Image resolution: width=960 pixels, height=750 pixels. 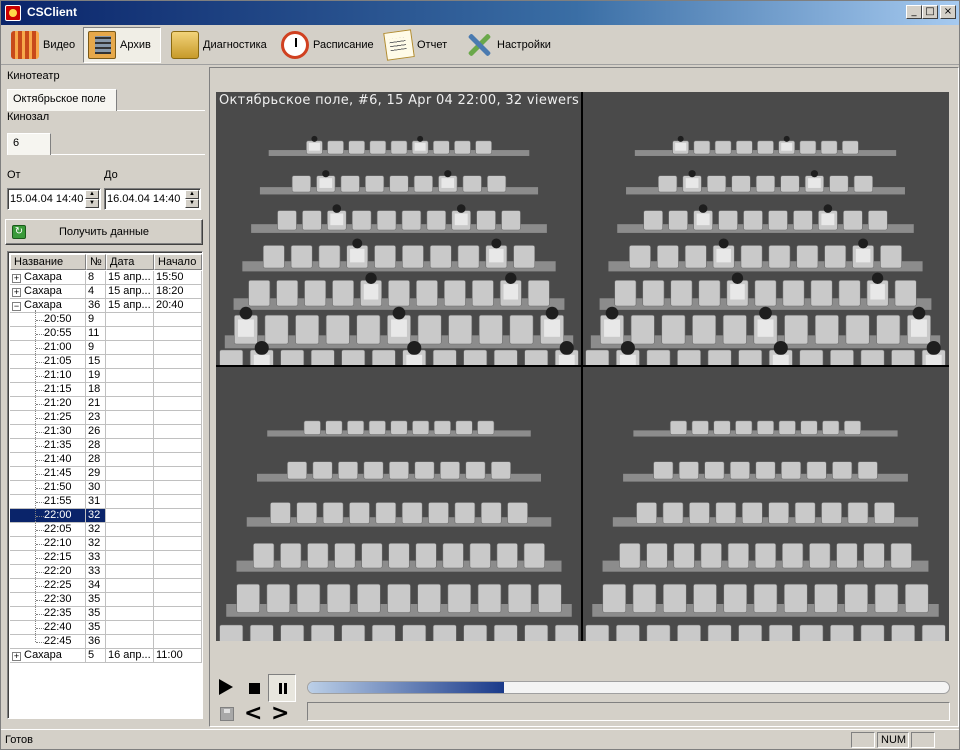 What do you see at coordinates (628, 687) in the screenshot?
I see `playback-progress` at bounding box center [628, 687].